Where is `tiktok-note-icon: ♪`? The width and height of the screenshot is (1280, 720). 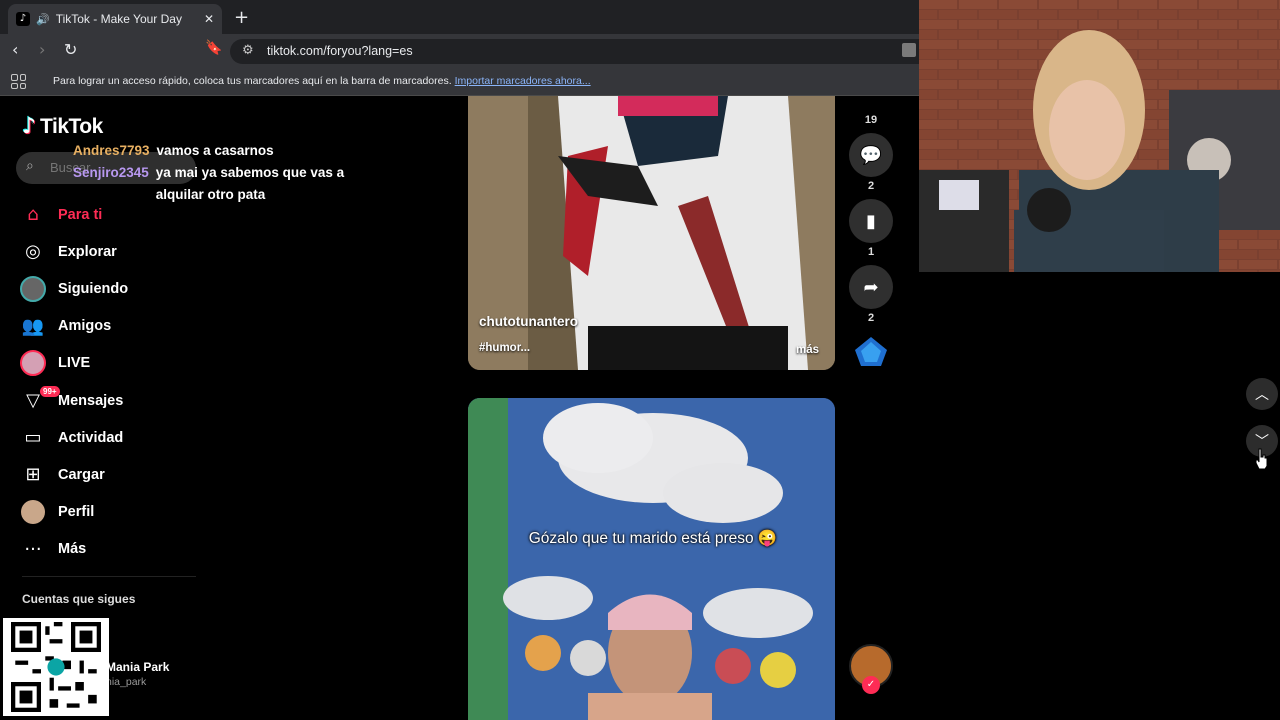
tiktok-note-icon: ♪ is located at coordinates (29, 126).